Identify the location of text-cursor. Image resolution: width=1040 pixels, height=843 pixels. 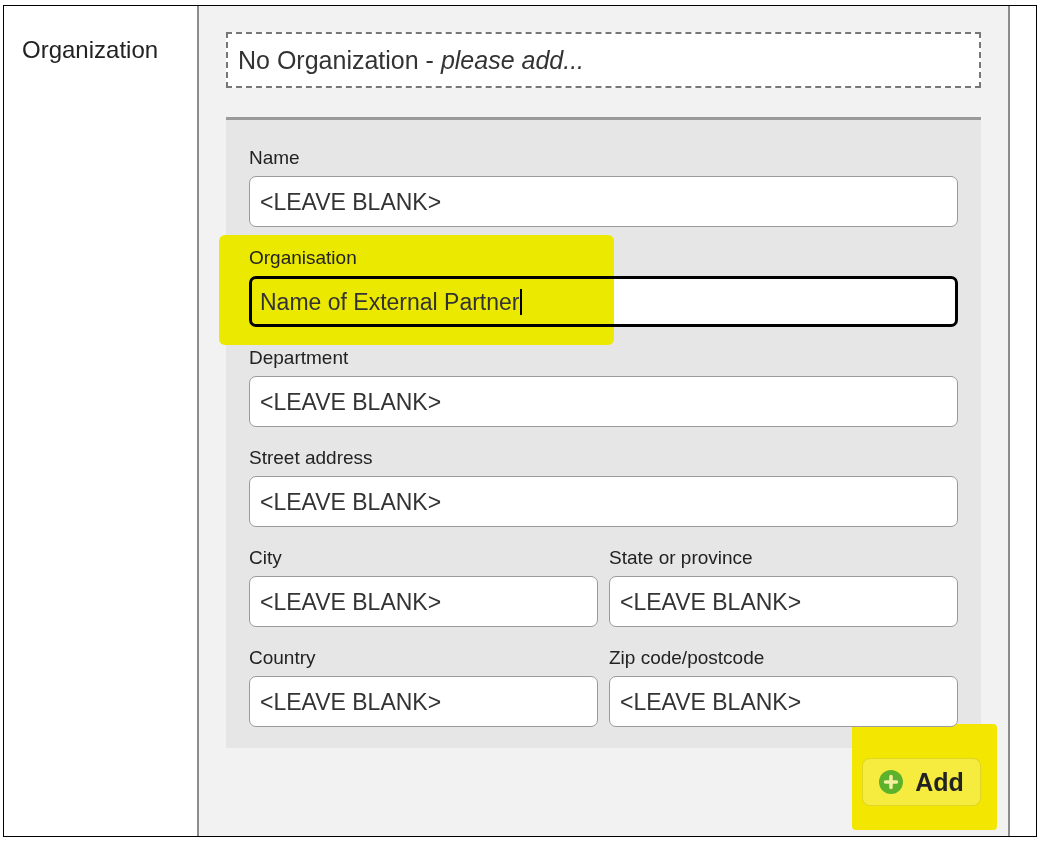
(520, 301).